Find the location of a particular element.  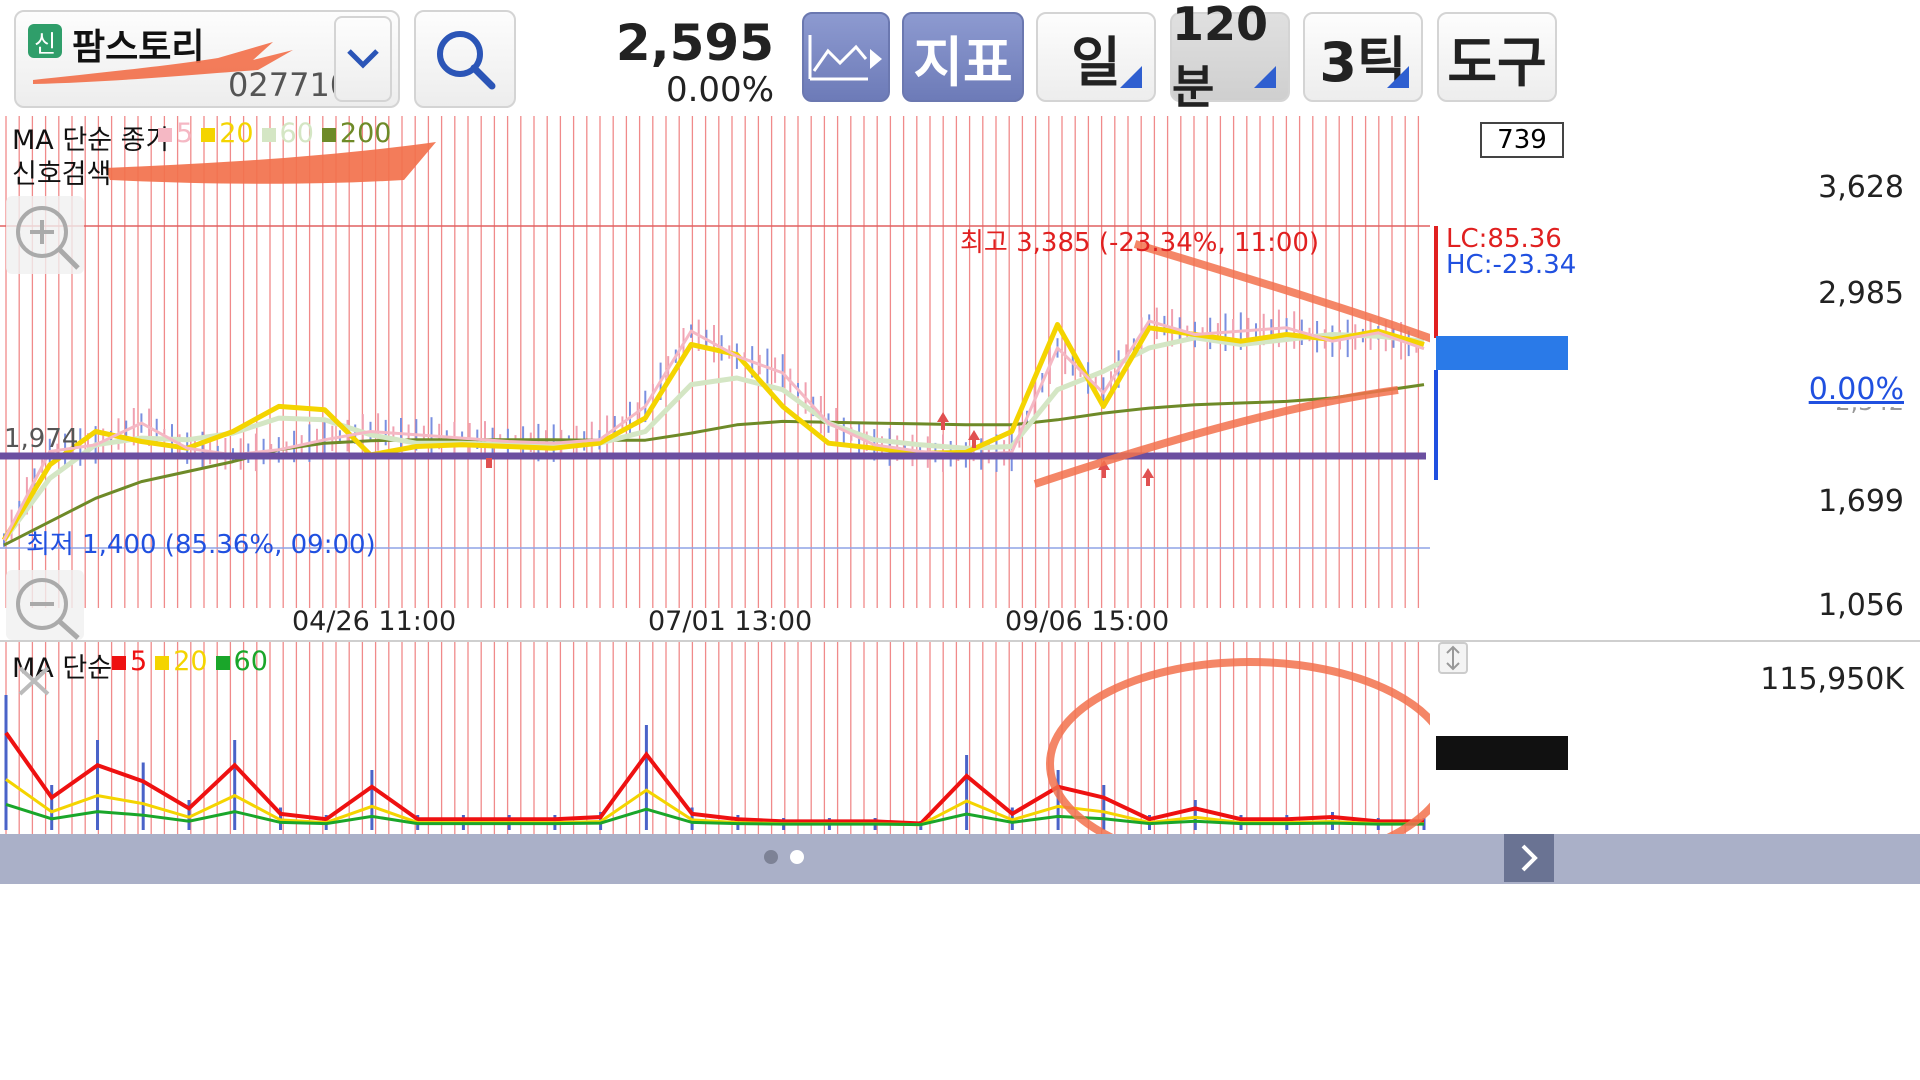

line-chart-icon is located at coordinates (845, 58).